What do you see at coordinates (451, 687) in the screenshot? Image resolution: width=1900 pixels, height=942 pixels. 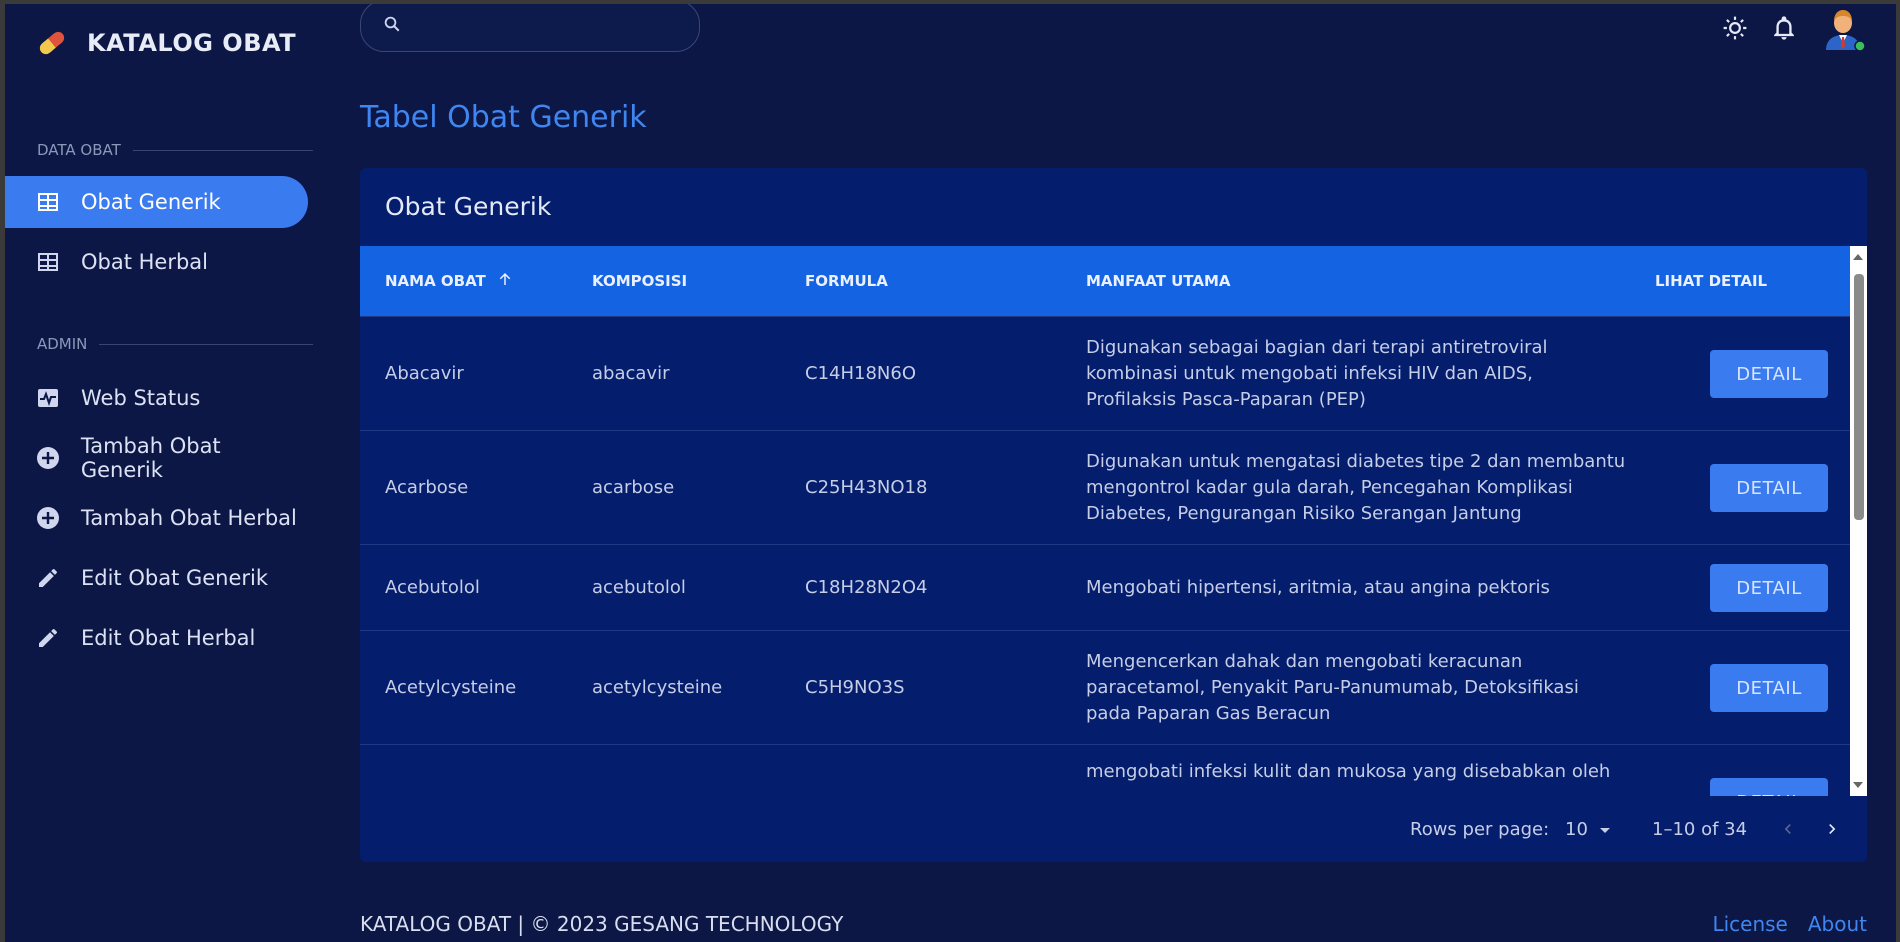 I see `cell-nama-obat: Acetylcysteine` at bounding box center [451, 687].